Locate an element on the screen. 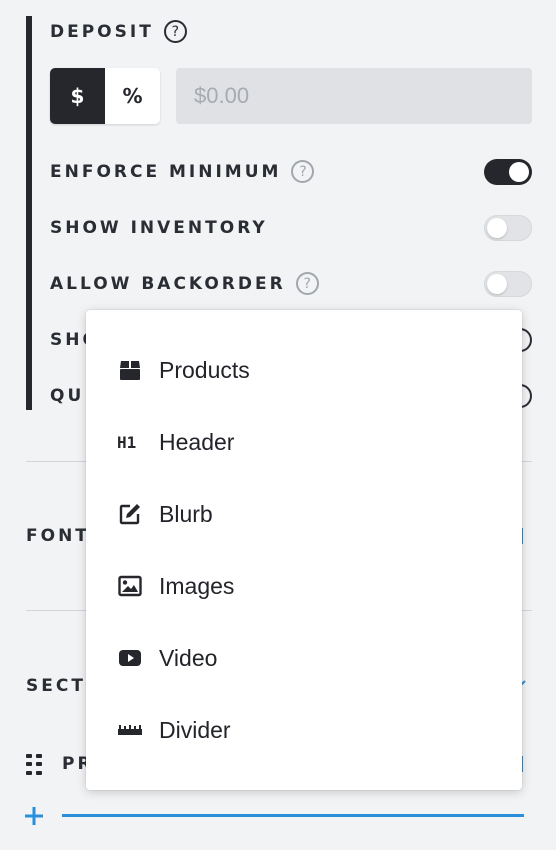 This screenshot has height=850, width=556. menu-item-label: Video is located at coordinates (188, 657).